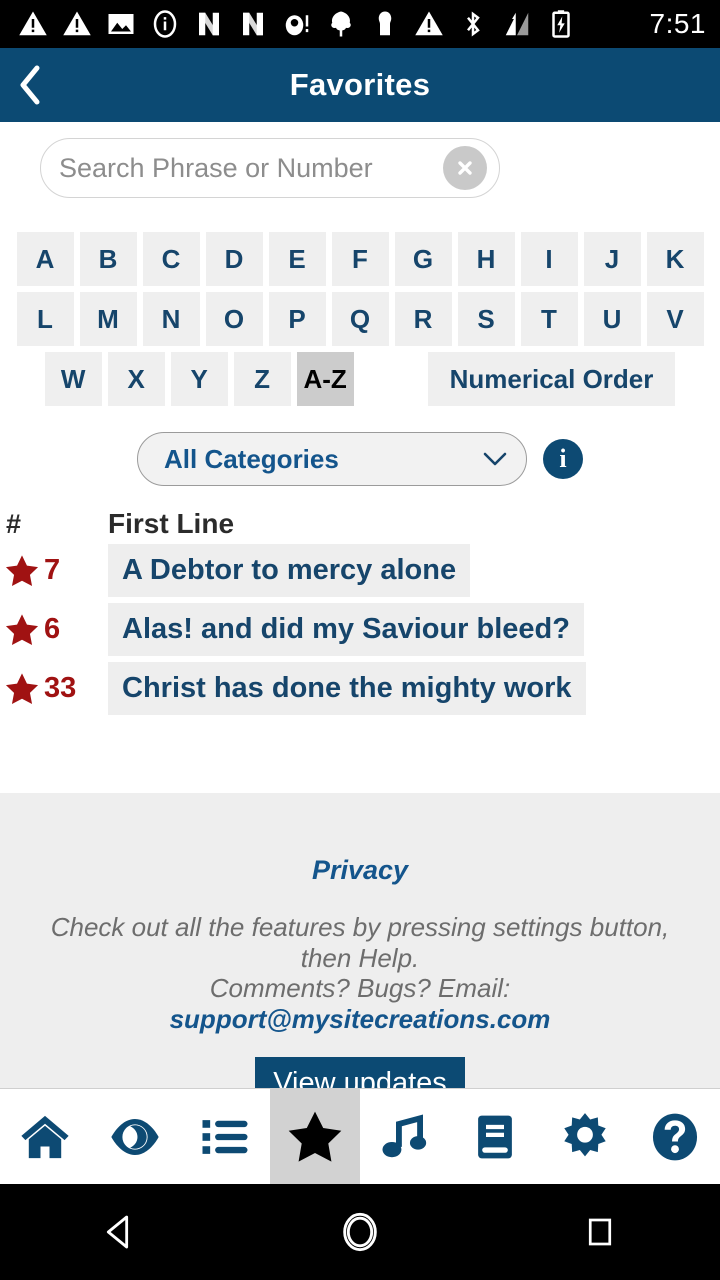 This screenshot has height=1280, width=720. I want to click on nav-item-index, so click(225, 1137).